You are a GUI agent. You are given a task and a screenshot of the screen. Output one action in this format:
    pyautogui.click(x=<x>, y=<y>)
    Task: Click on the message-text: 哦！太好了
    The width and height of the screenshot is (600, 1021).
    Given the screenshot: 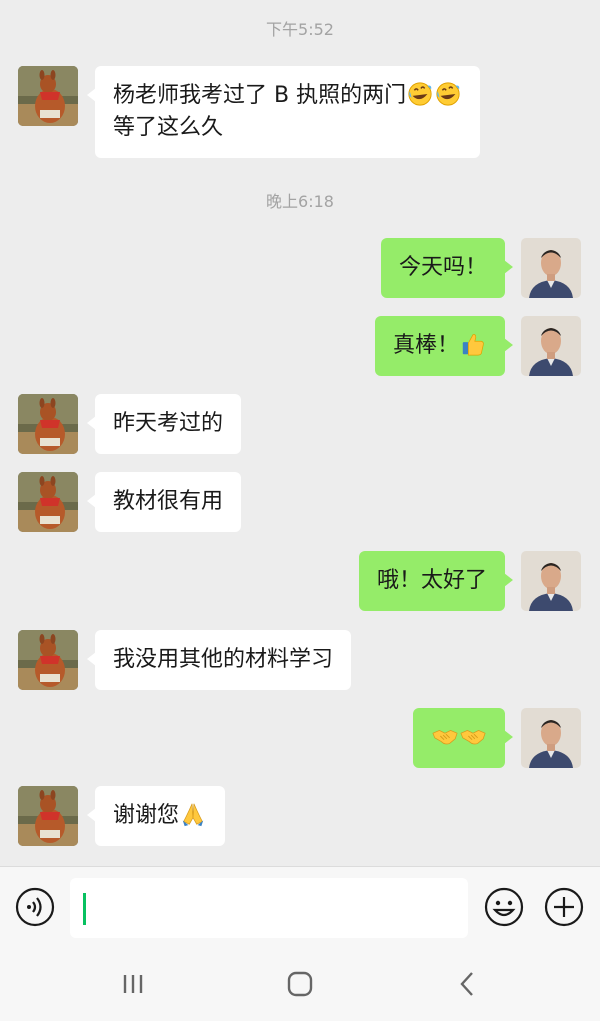 What is the action you would take?
    pyautogui.click(x=431, y=580)
    